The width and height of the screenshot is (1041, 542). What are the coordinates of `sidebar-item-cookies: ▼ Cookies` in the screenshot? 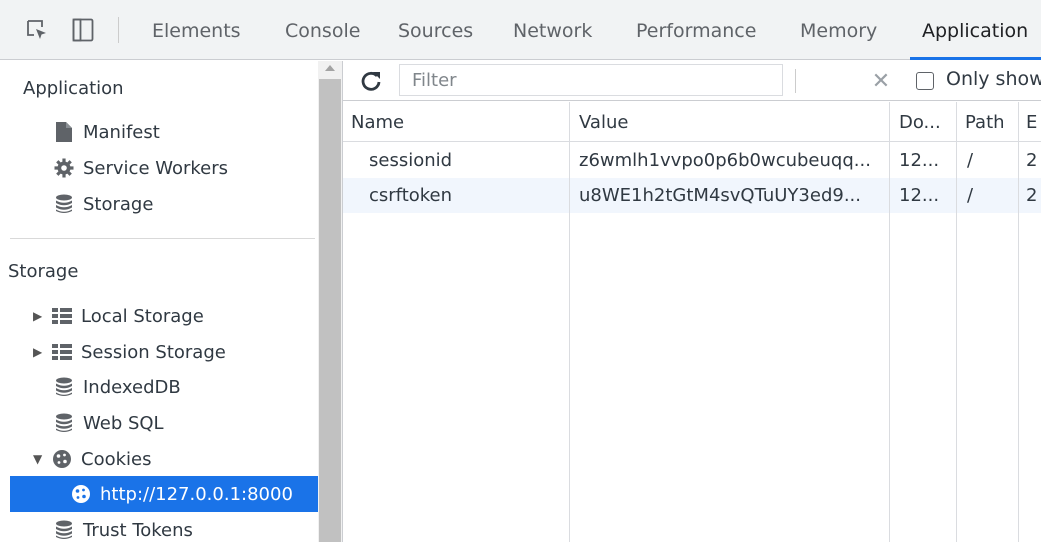 It's located at (159, 459).